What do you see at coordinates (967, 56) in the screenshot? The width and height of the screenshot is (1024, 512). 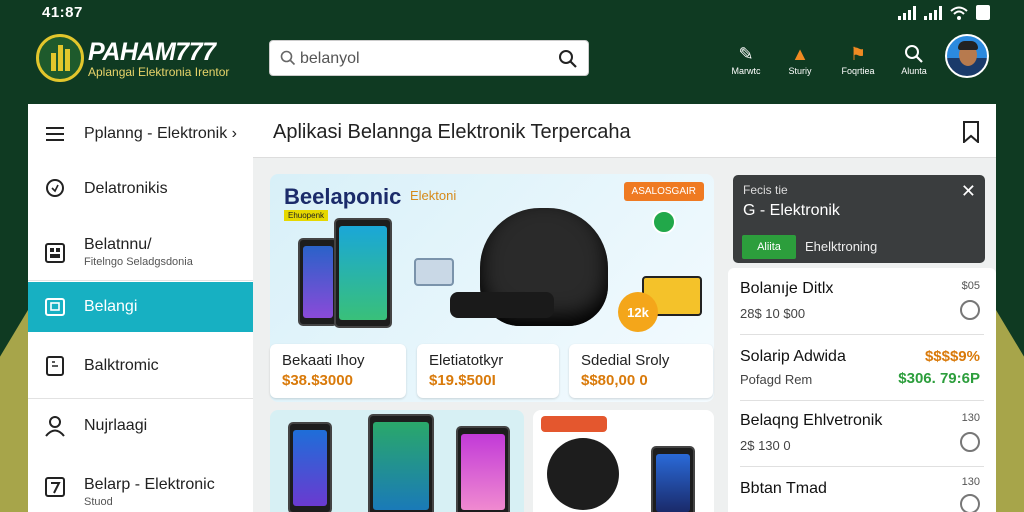 I see `avatar` at bounding box center [967, 56].